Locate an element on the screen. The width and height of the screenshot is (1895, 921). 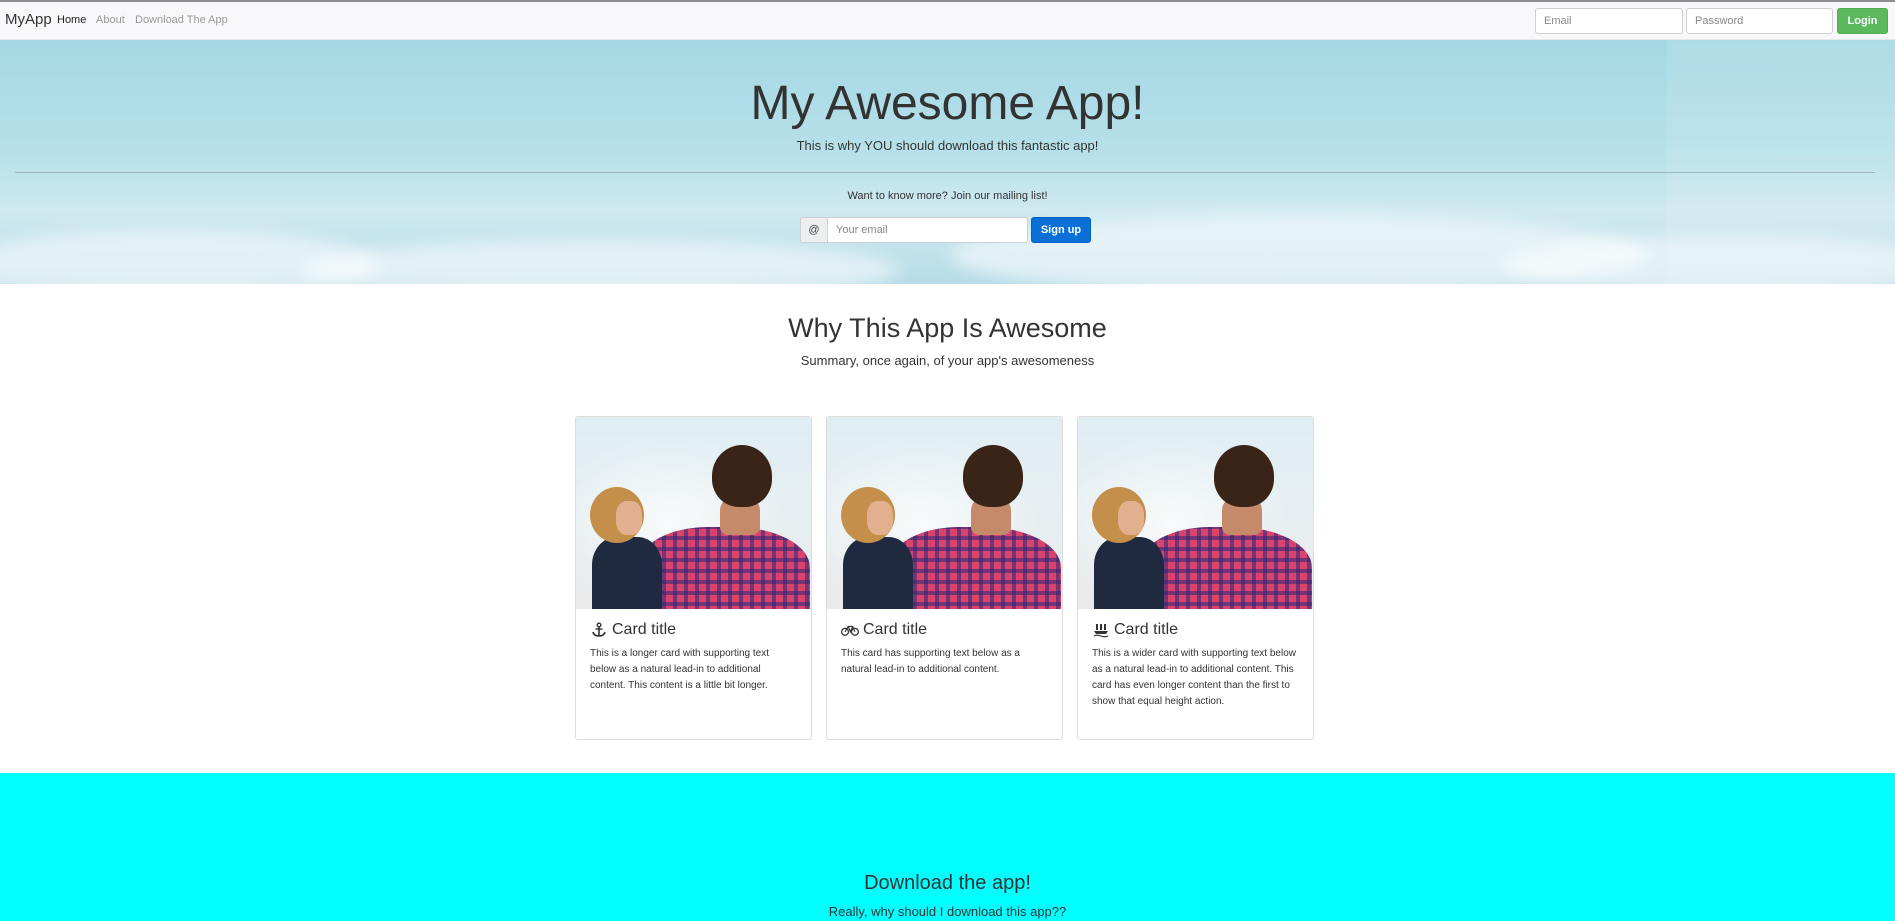
email-field is located at coordinates (1609, 21).